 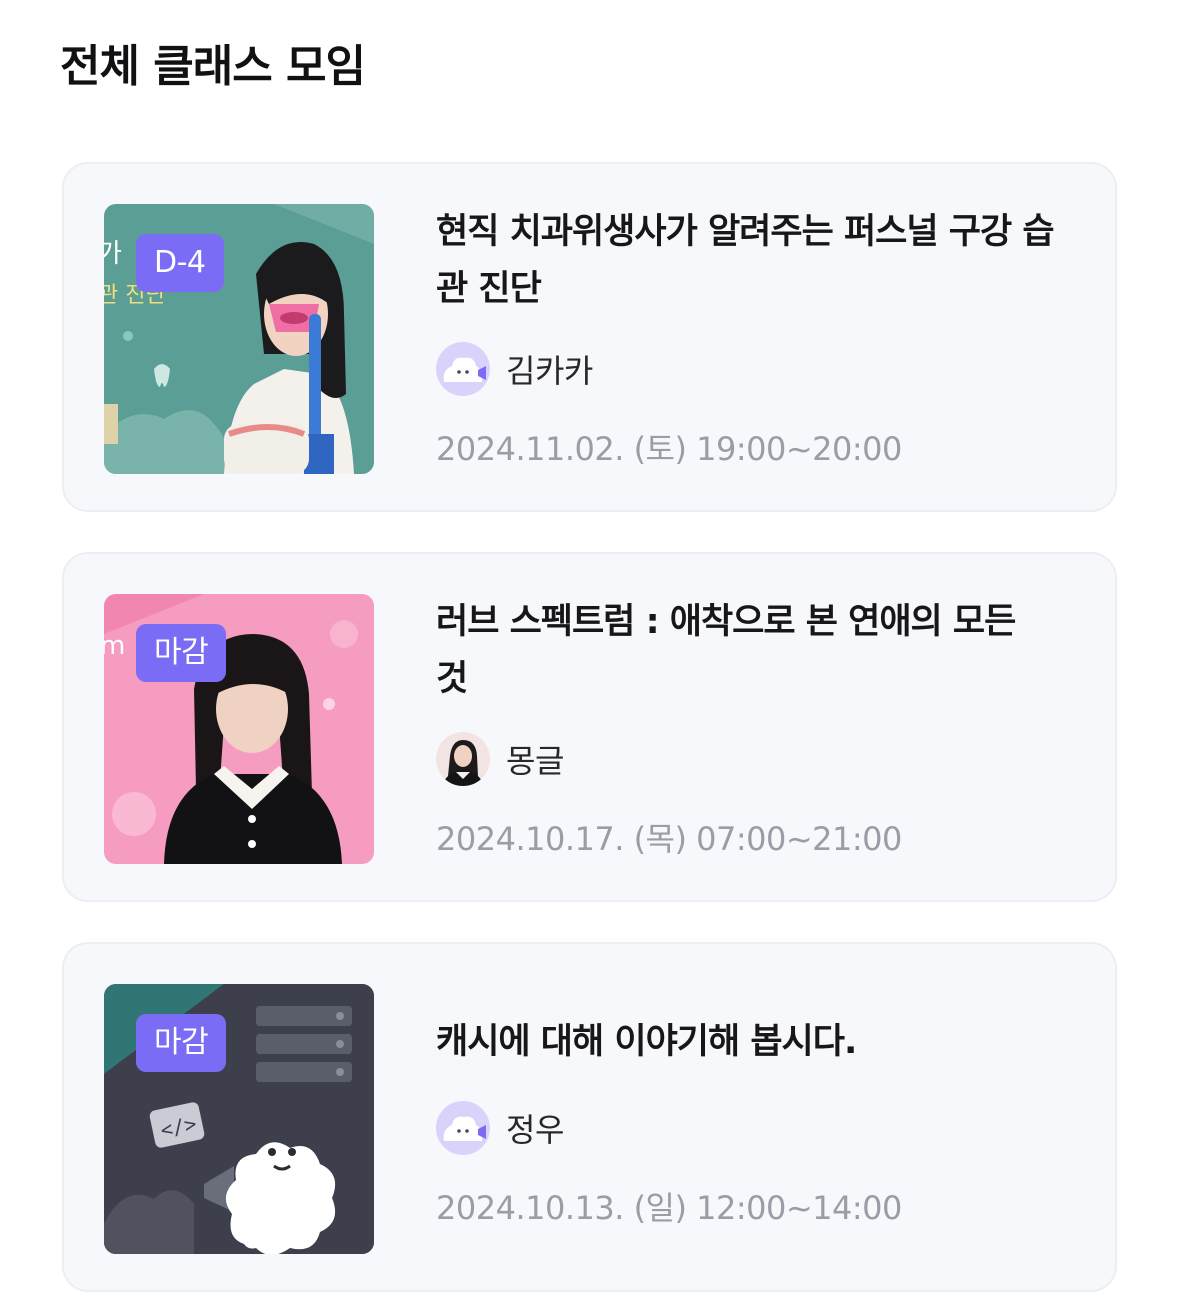 What do you see at coordinates (669, 1208) in the screenshot?
I see `class-datetime: 2024.10.13. (일) 12:00~14:00` at bounding box center [669, 1208].